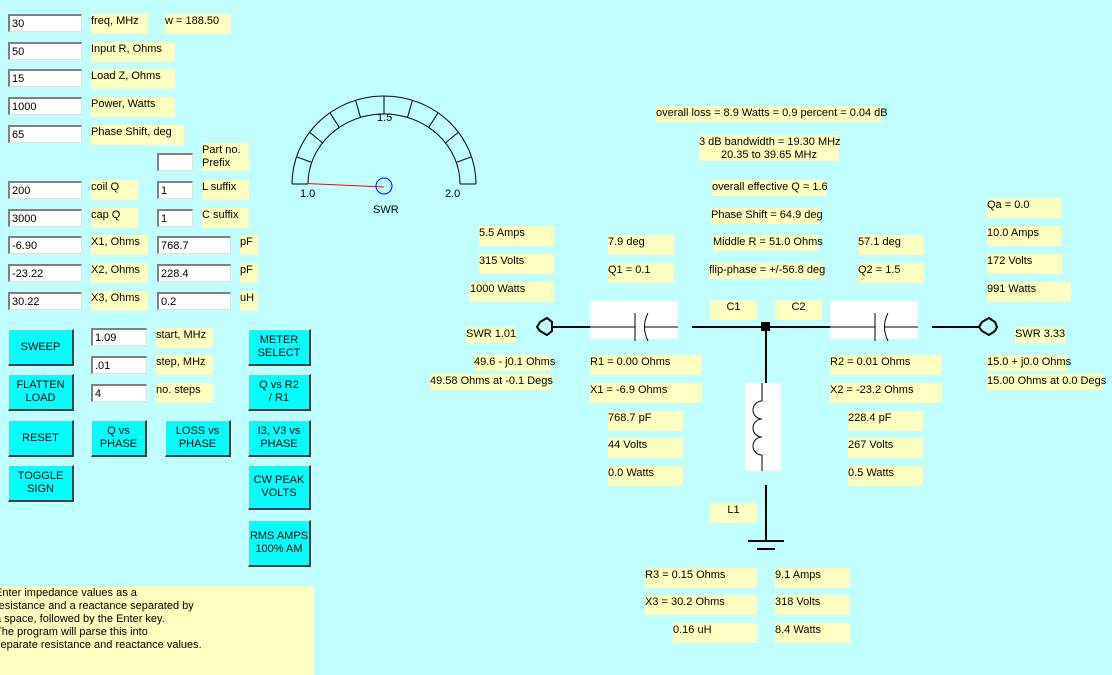  Describe the element at coordinates (641, 273) in the screenshot. I see `c1-q: Q1 = 0.1` at that location.